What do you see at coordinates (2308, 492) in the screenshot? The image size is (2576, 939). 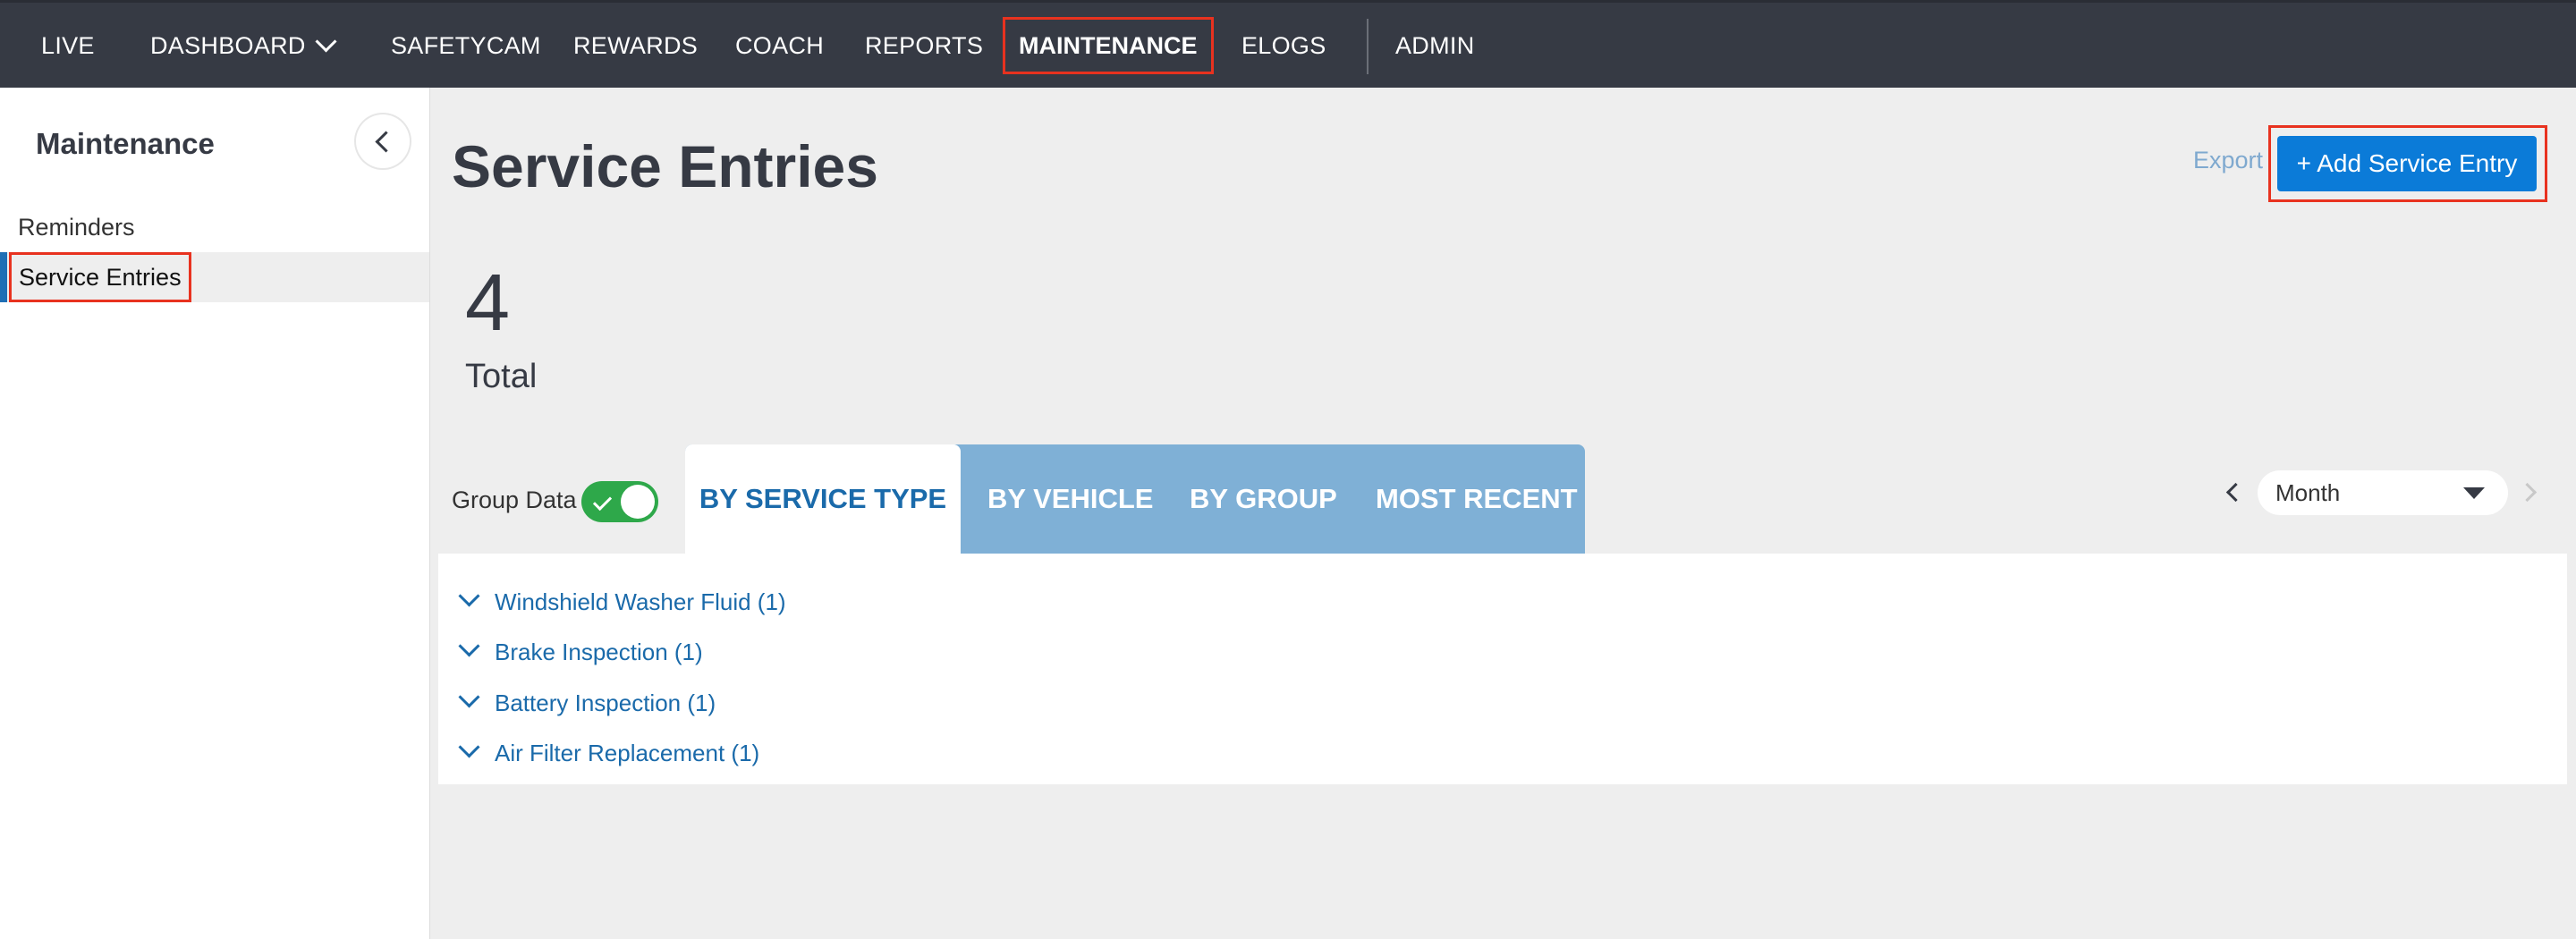 I see `period-select-value: Month` at bounding box center [2308, 492].